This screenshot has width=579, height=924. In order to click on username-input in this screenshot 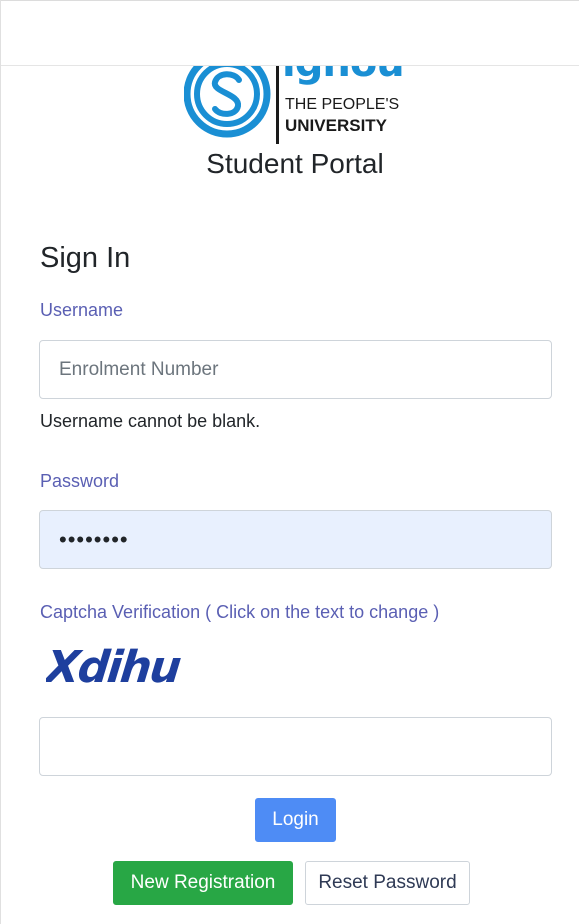, I will do `click(295, 369)`.